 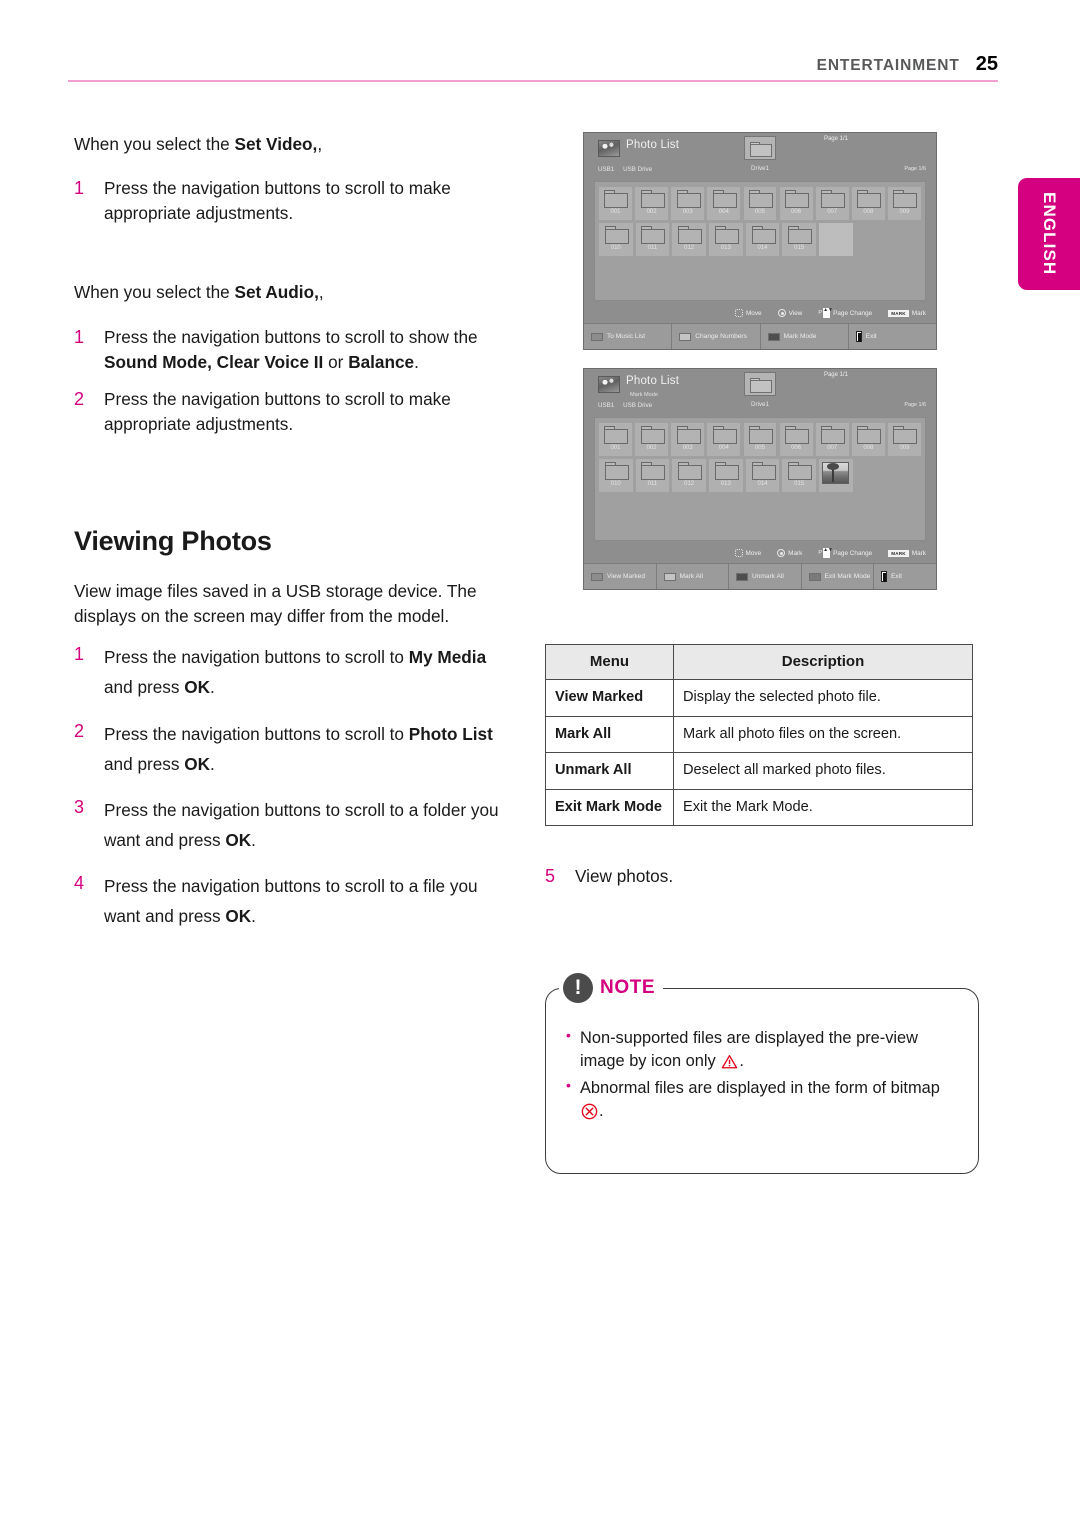 What do you see at coordinates (533, 60) in the screenshot?
I see `page-header: ENTERTAINMENT 25` at bounding box center [533, 60].